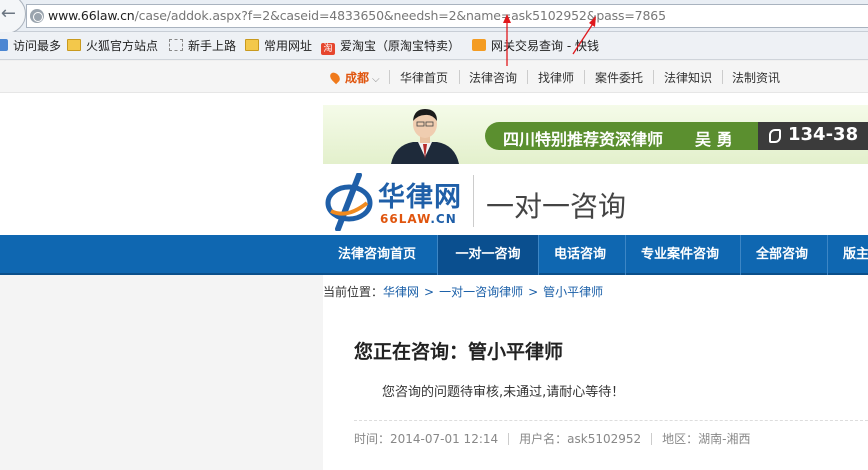 This screenshot has width=868, height=470. I want to click on bookmark-firefox-site: 火狐官方站点, so click(112, 46).